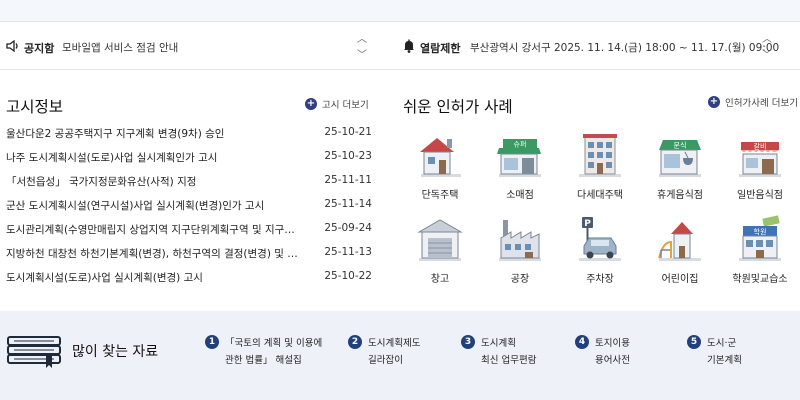 This screenshot has height=400, width=800. What do you see at coordinates (154, 133) in the screenshot?
I see `announcement-title: 울산다운2 공공주택지구 지구계획 변경(9차) 승인` at bounding box center [154, 133].